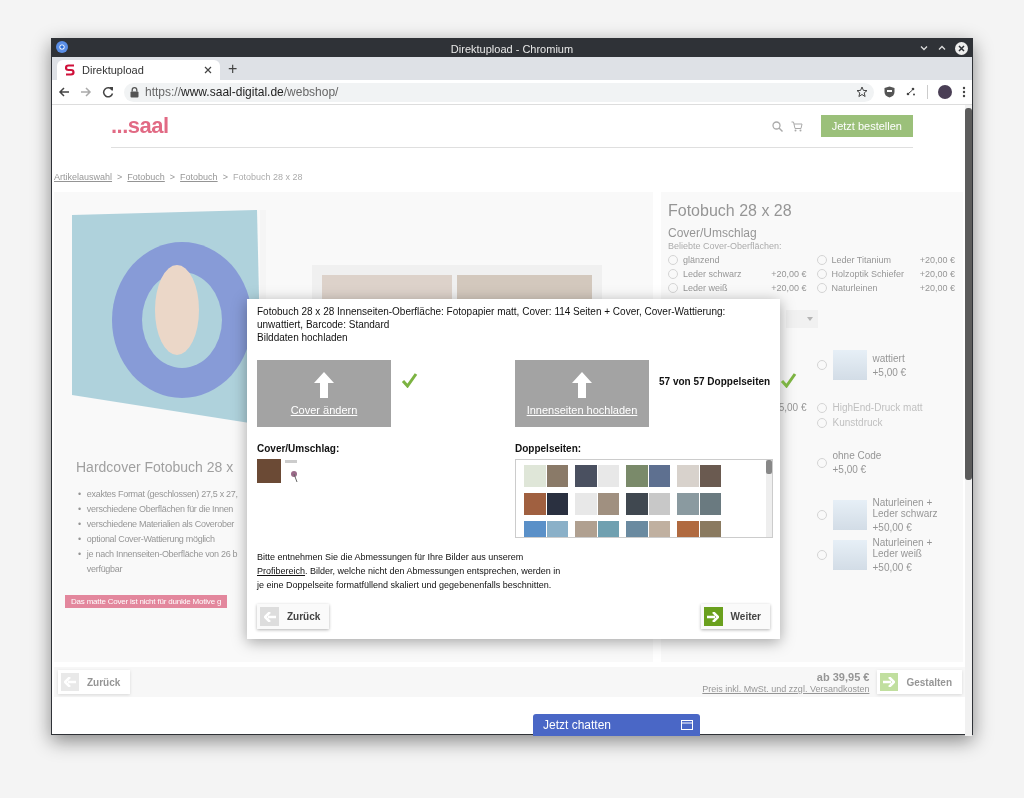 This screenshot has width=1024, height=798. Describe the element at coordinates (924, 48) in the screenshot. I see `minimize-icon` at that location.